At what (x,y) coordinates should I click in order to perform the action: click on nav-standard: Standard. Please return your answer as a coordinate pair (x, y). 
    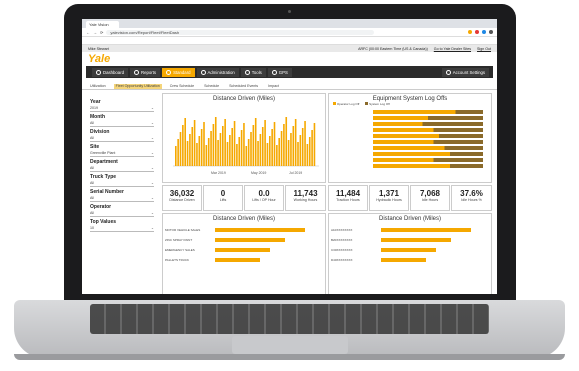
    Looking at the image, I should click on (178, 72).